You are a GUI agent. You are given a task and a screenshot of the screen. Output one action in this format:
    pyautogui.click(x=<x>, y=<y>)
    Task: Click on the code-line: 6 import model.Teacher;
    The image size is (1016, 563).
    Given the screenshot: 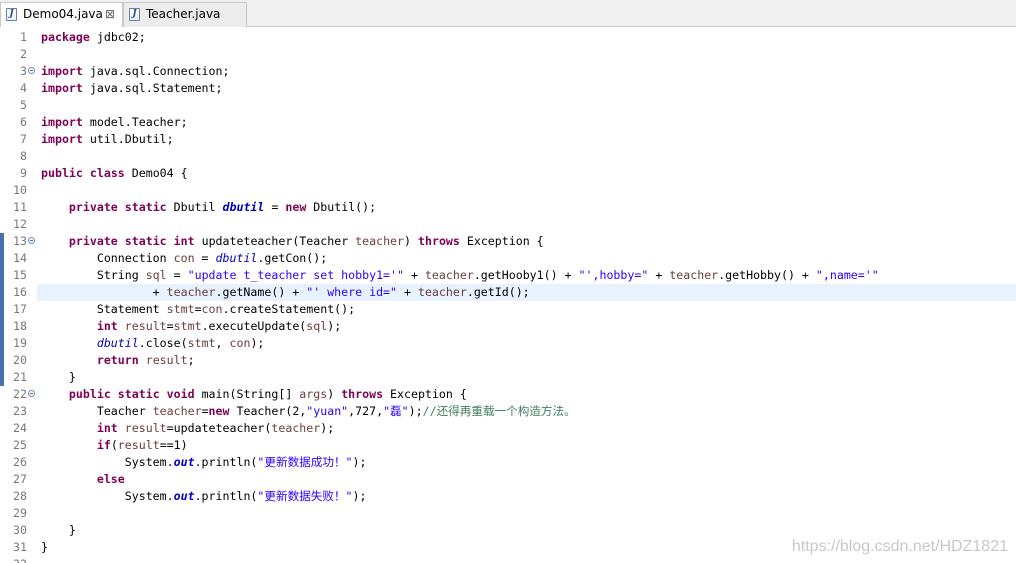 What is the action you would take?
    pyautogui.click(x=508, y=122)
    